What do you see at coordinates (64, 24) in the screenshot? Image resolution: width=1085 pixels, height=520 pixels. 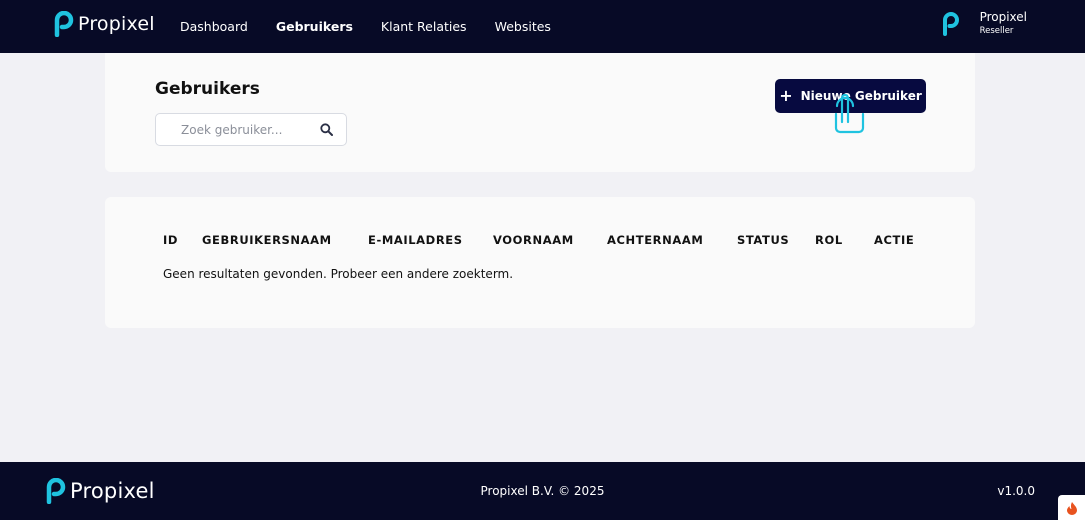 I see `propixel-logo-icon` at bounding box center [64, 24].